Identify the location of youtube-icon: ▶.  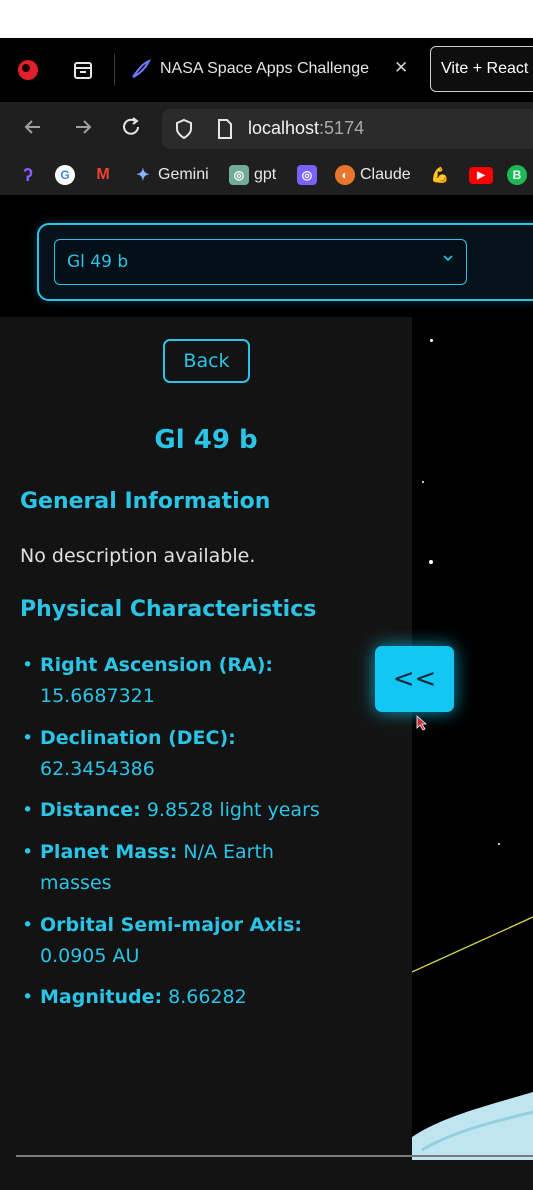
(481, 175).